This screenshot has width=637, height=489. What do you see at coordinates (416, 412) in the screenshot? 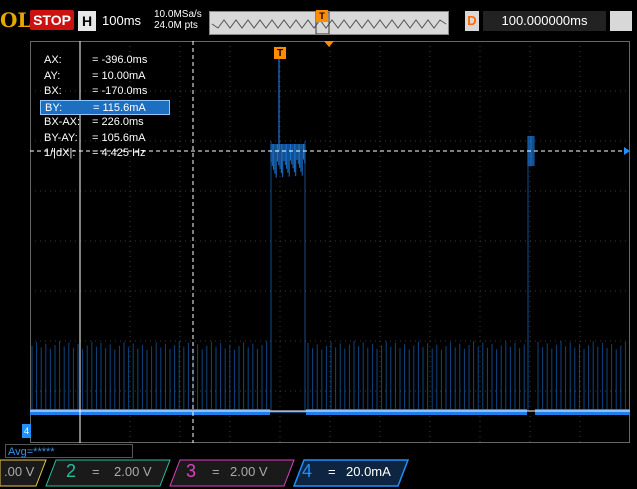
I see `trace-baseline` at bounding box center [416, 412].